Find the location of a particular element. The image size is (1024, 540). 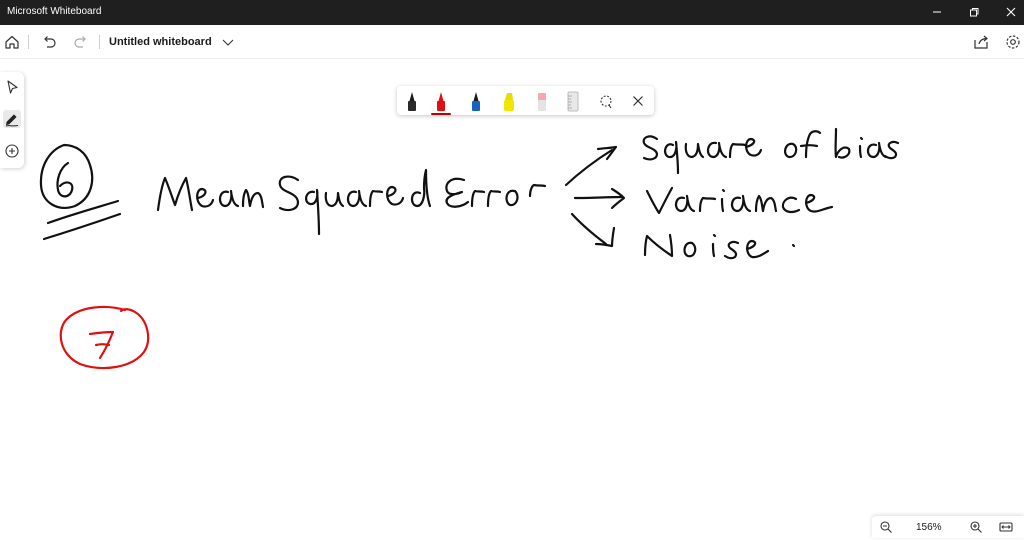

text-noise is located at coordinates (719, 246).